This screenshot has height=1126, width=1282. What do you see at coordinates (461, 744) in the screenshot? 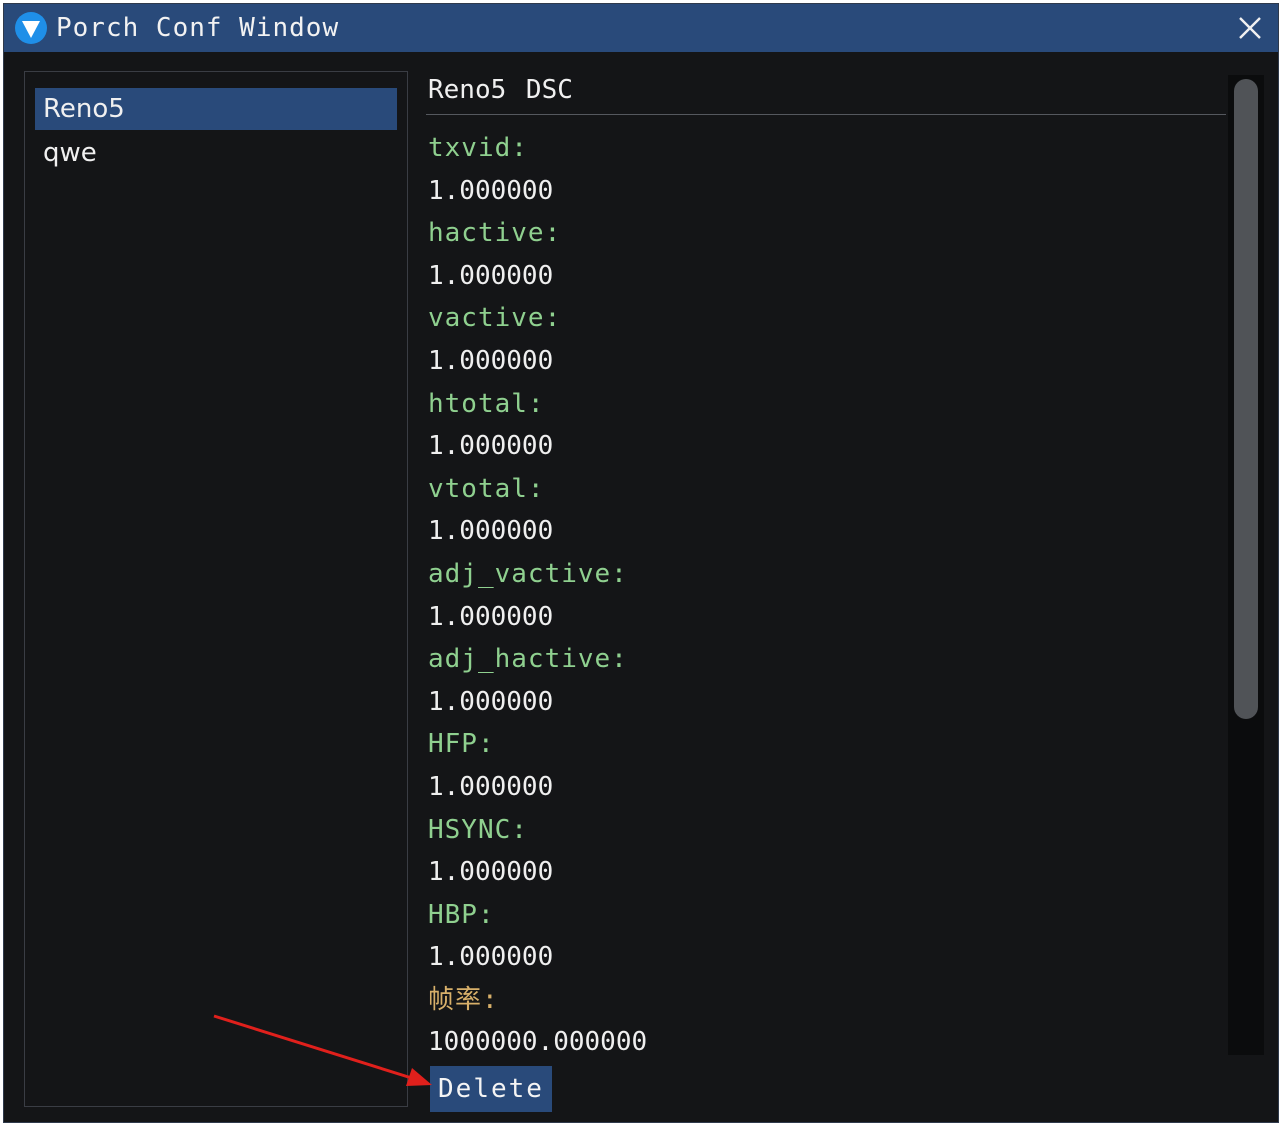
I see `field-label-hfp: HFP:` at bounding box center [461, 744].